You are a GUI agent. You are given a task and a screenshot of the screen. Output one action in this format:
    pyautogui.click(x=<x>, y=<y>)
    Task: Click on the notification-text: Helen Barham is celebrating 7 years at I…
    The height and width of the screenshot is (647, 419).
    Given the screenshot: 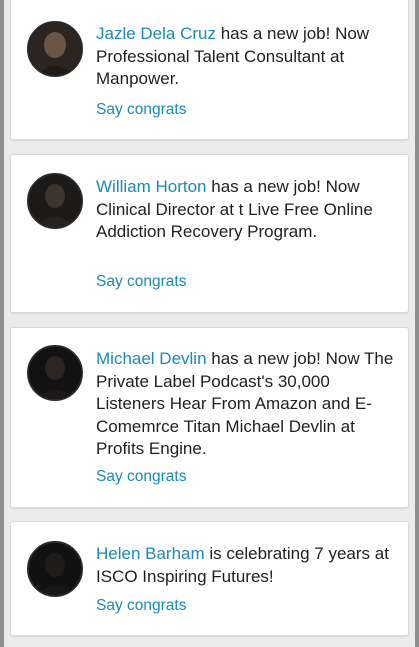 What is the action you would take?
    pyautogui.click(x=248, y=565)
    